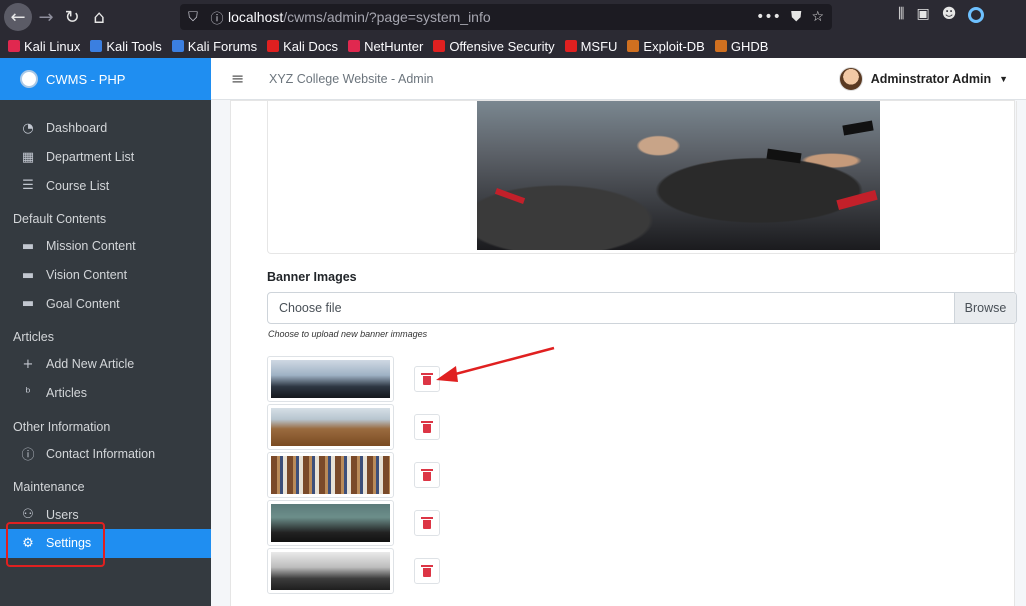 The image size is (1026, 606). Describe the element at coordinates (18, 17) in the screenshot. I see `back-arrow-icon: ←` at that location.